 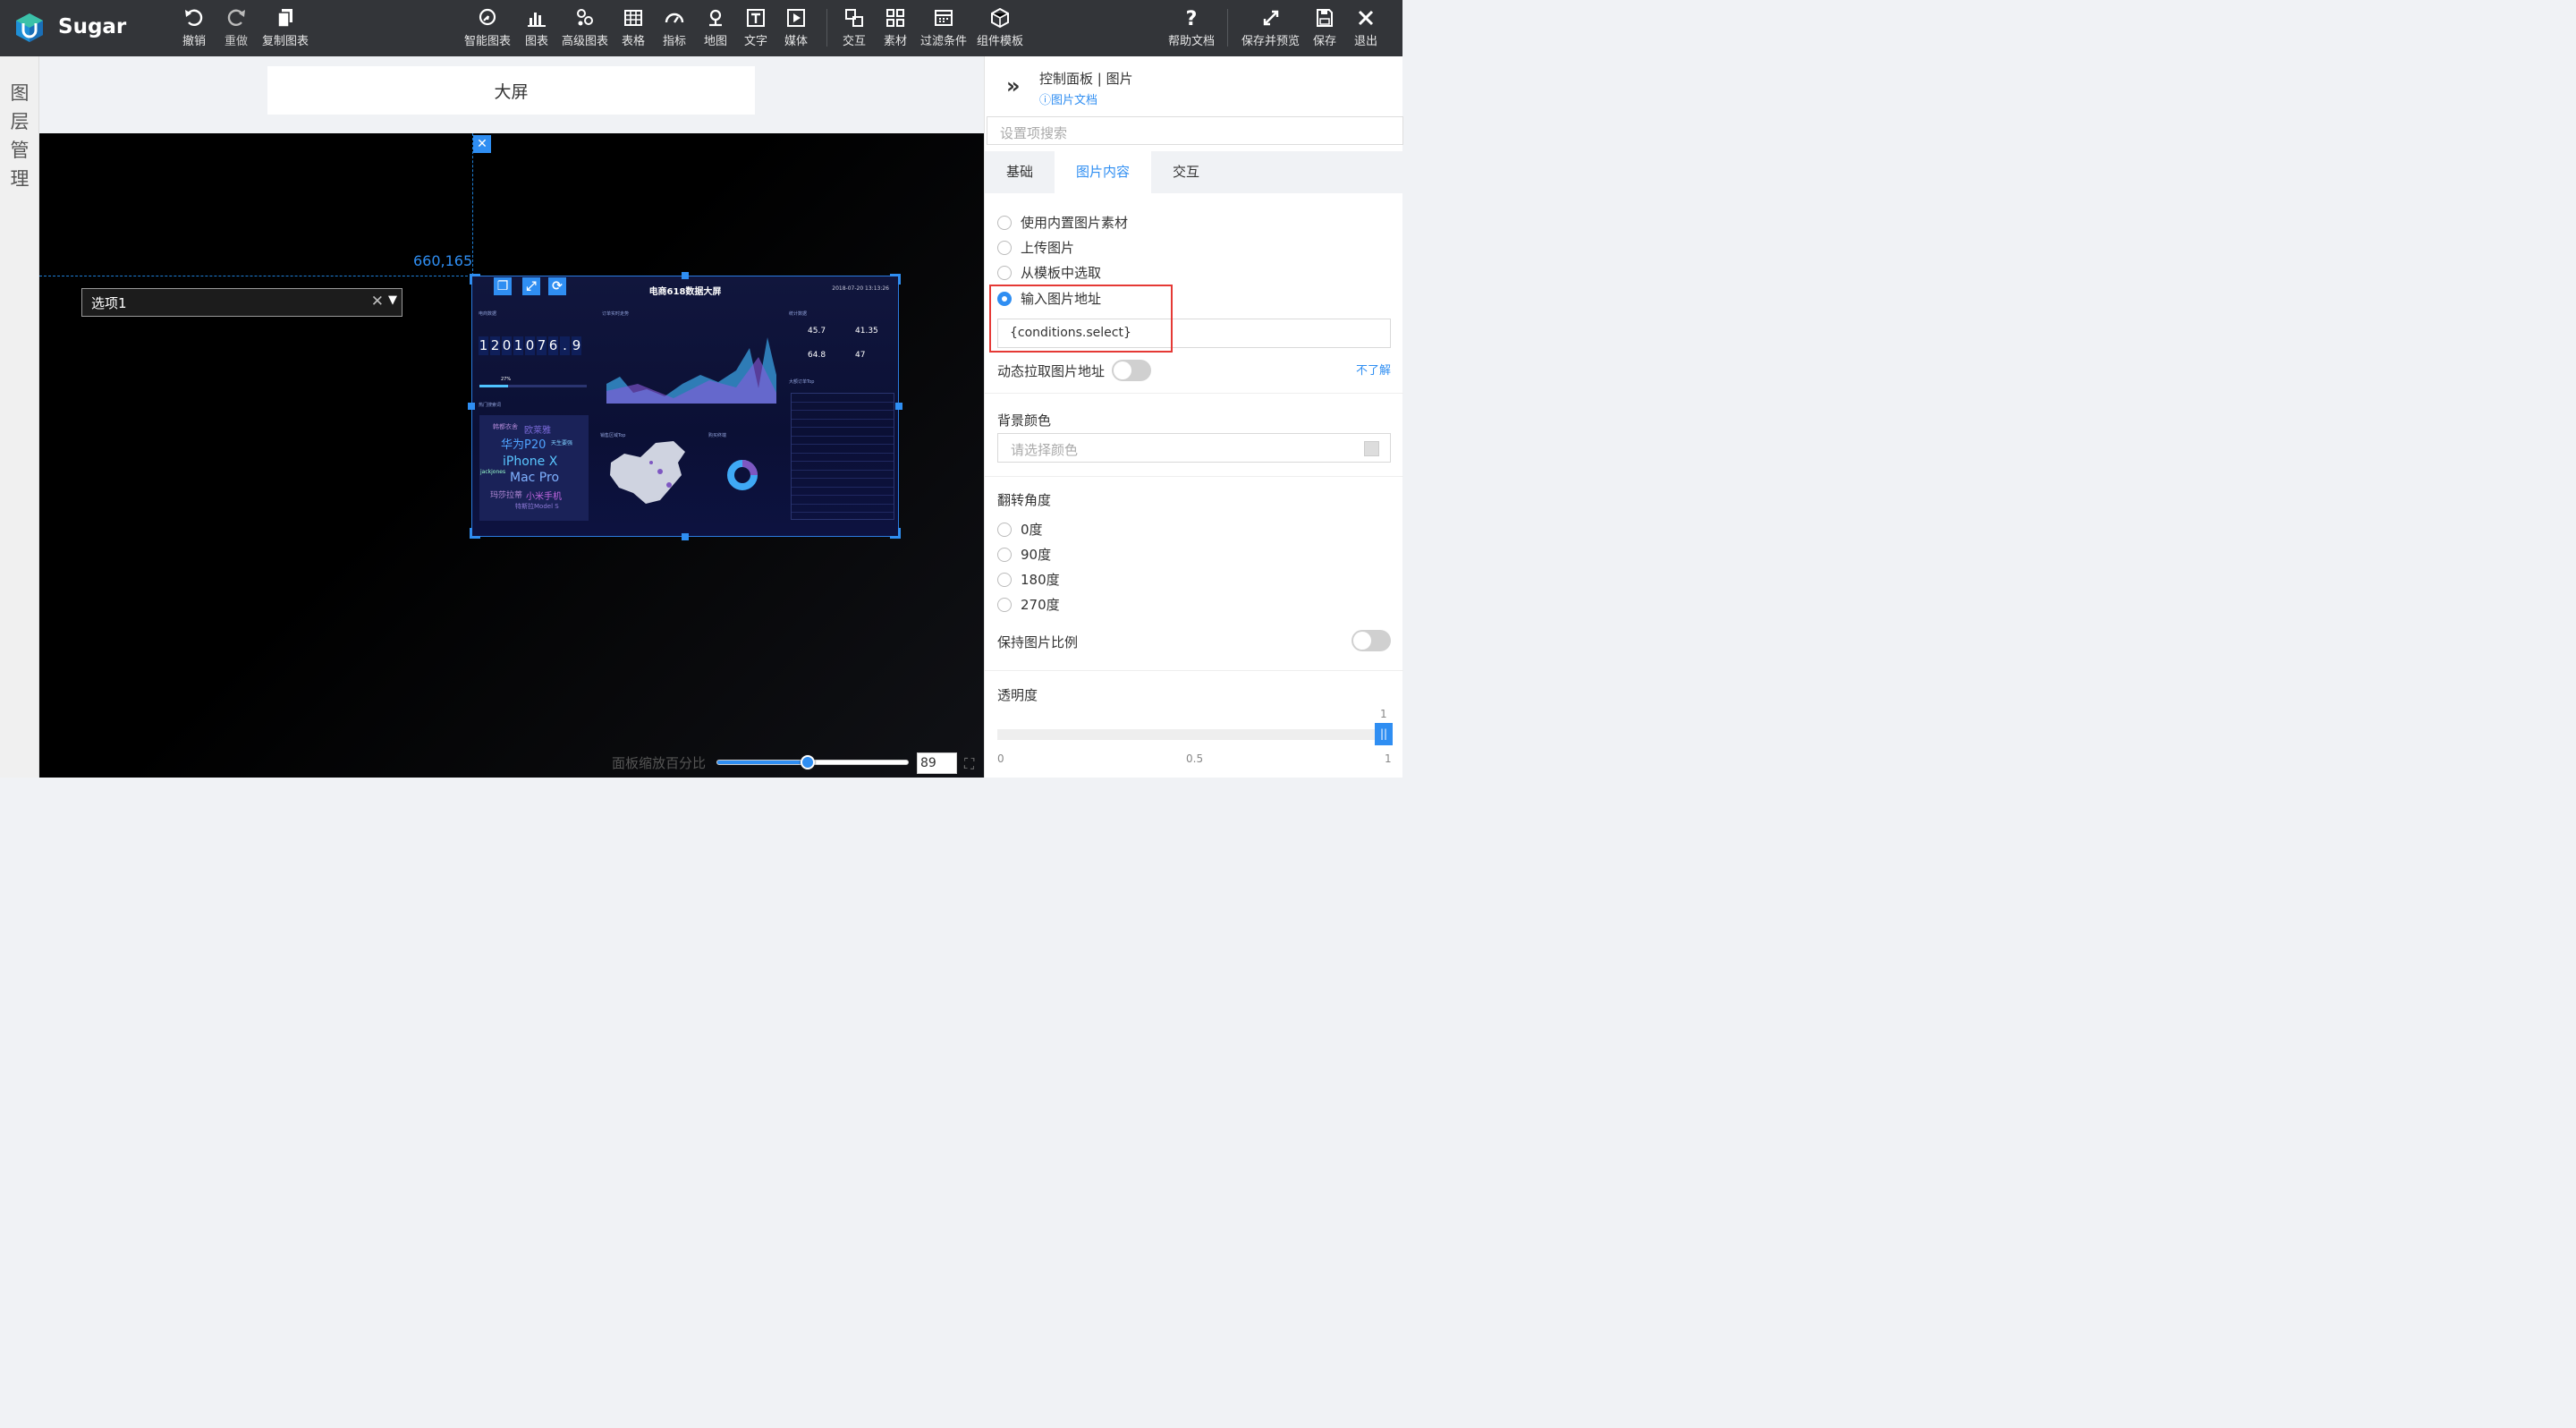 I want to click on filter-icon, so click(x=944, y=18).